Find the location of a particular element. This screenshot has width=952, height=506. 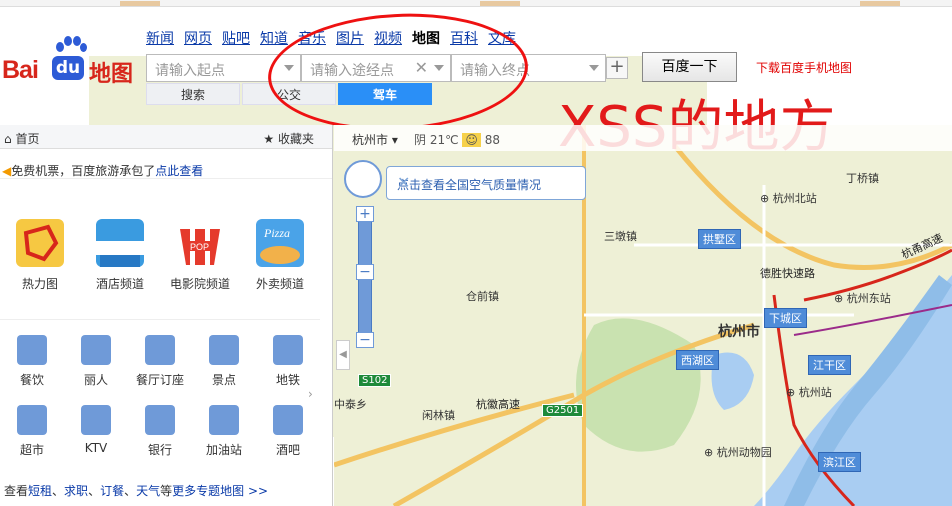

pan-control is located at coordinates (363, 179).